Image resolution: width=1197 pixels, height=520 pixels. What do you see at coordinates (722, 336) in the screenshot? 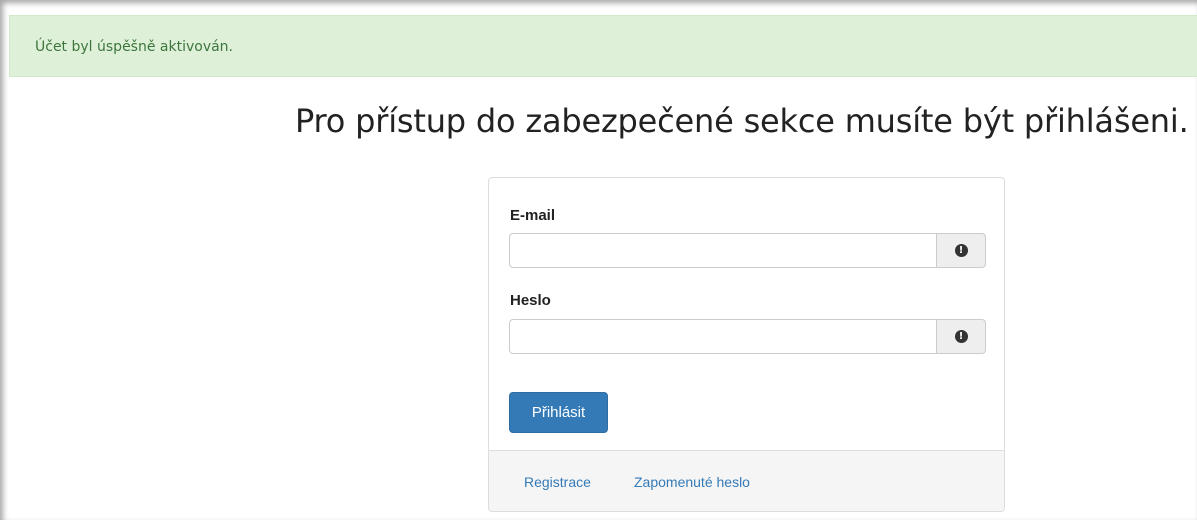
I see `password-field` at bounding box center [722, 336].